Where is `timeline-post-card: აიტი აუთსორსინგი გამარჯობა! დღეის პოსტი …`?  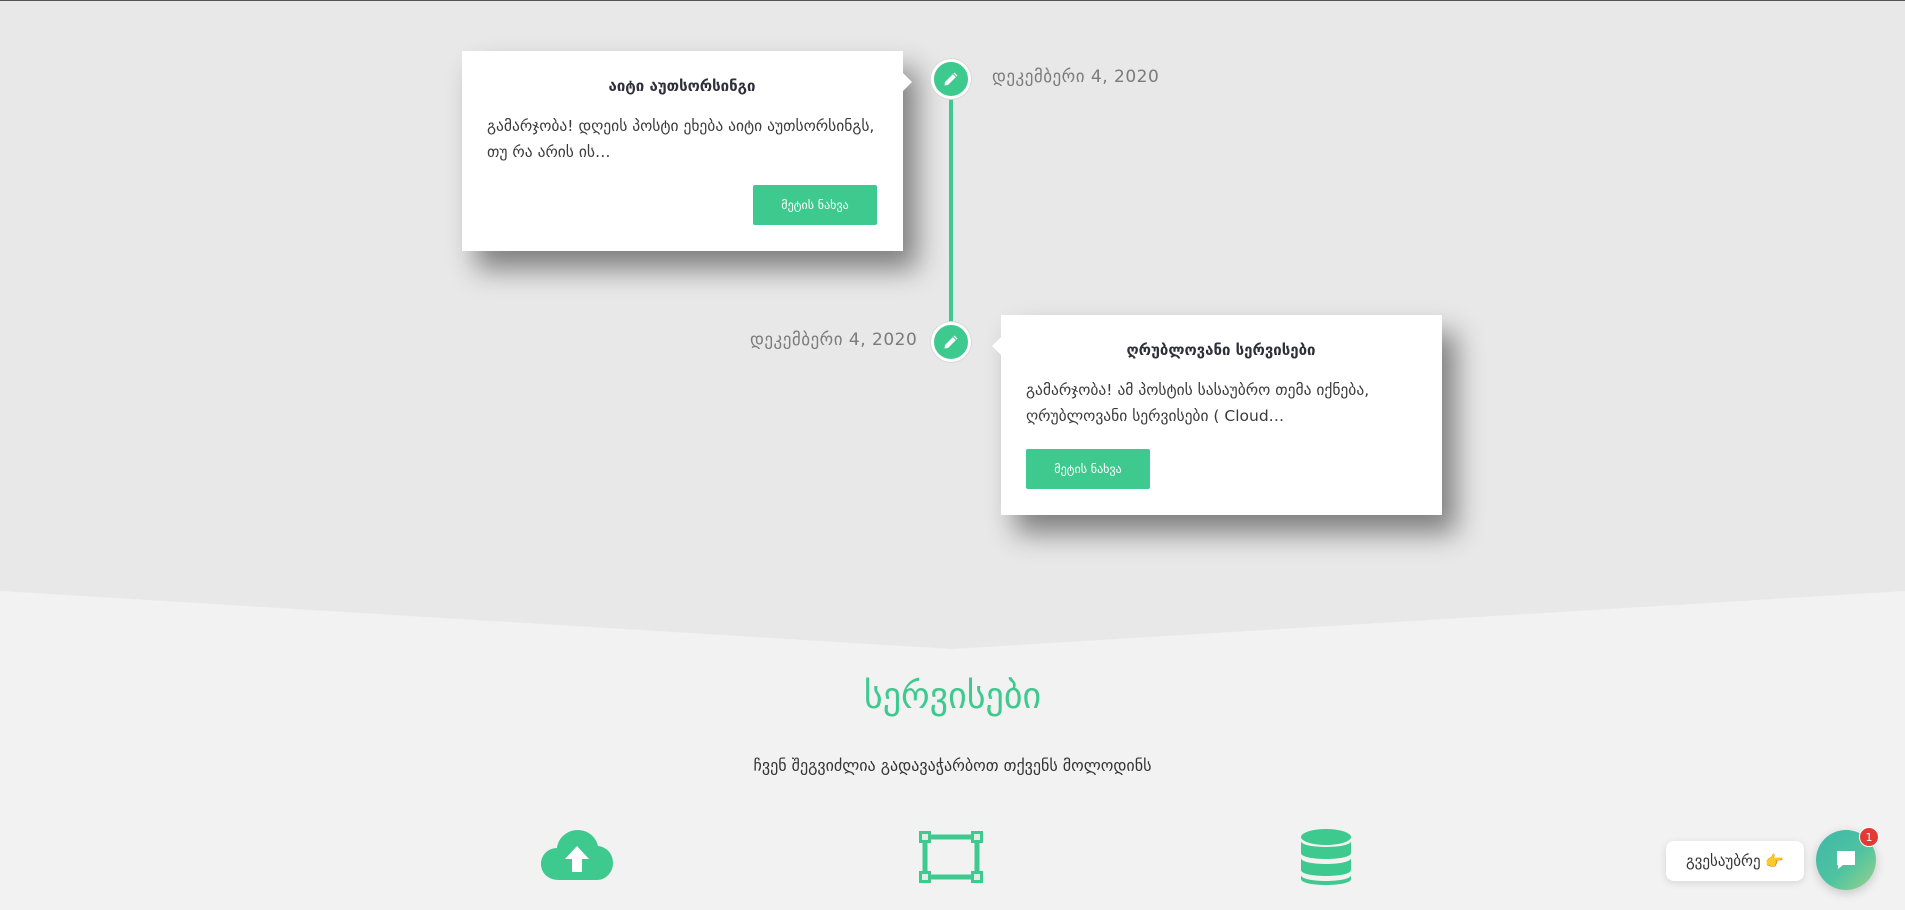
timeline-post-card: აიტი აუთსორსინგი გამარჯობა! დღეის პოსტი … is located at coordinates (687, 151).